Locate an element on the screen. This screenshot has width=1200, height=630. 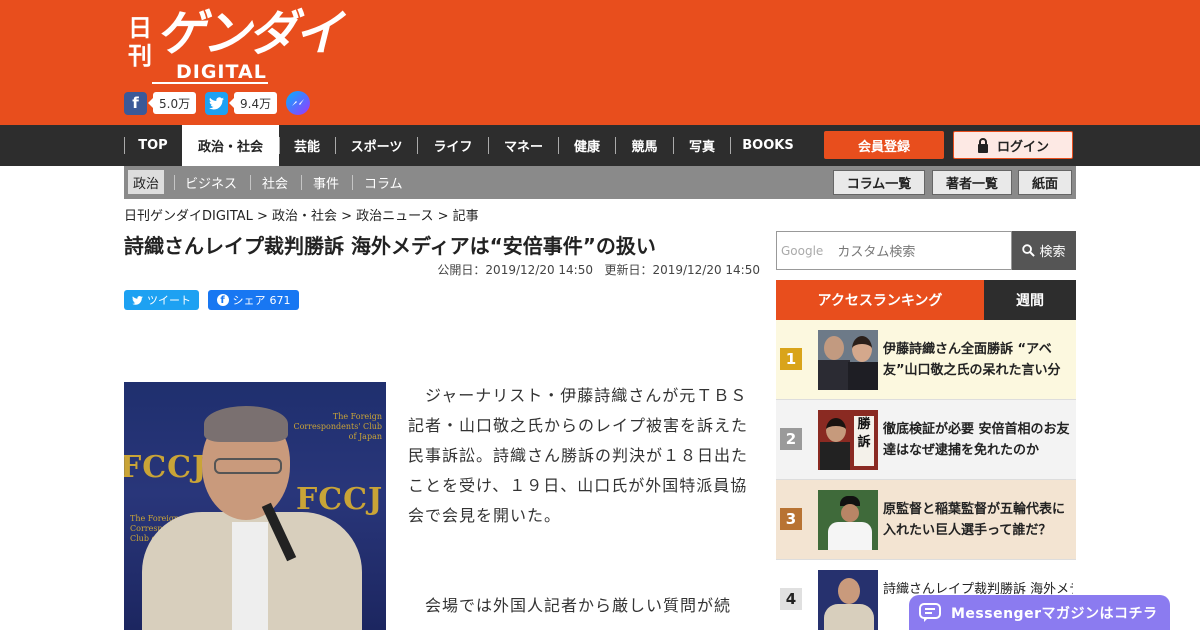
share-label: シェア is located at coordinates (249, 300).